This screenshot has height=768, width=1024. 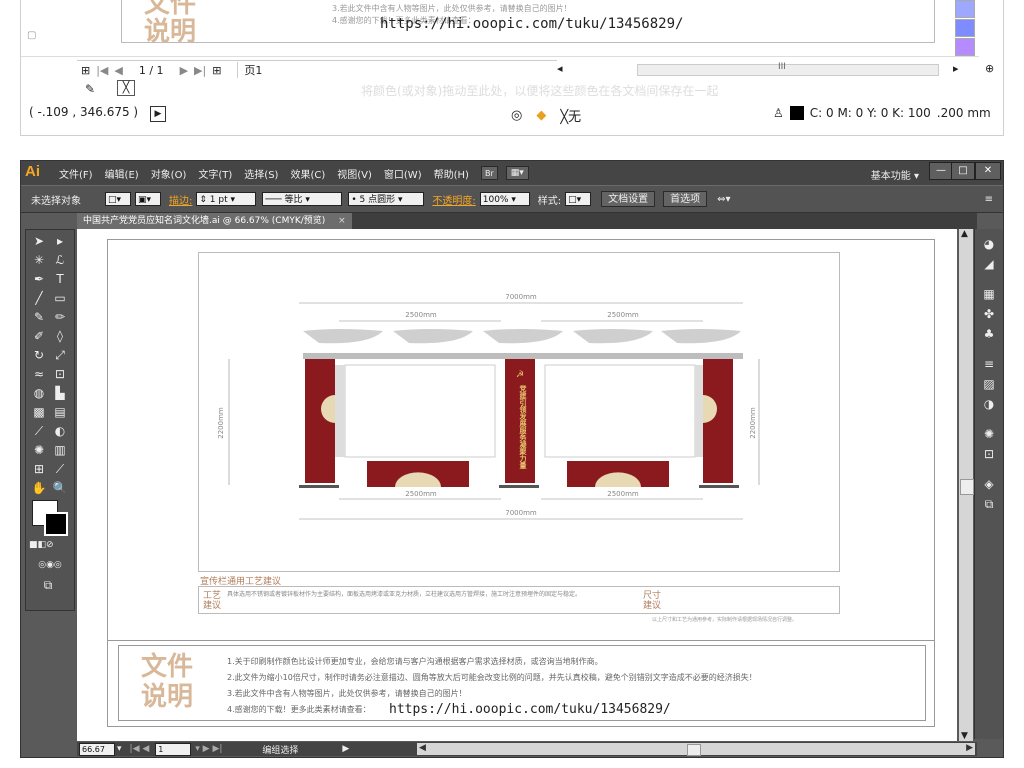 I want to click on artboard-tool-icon: ⊞, so click(x=39, y=469).